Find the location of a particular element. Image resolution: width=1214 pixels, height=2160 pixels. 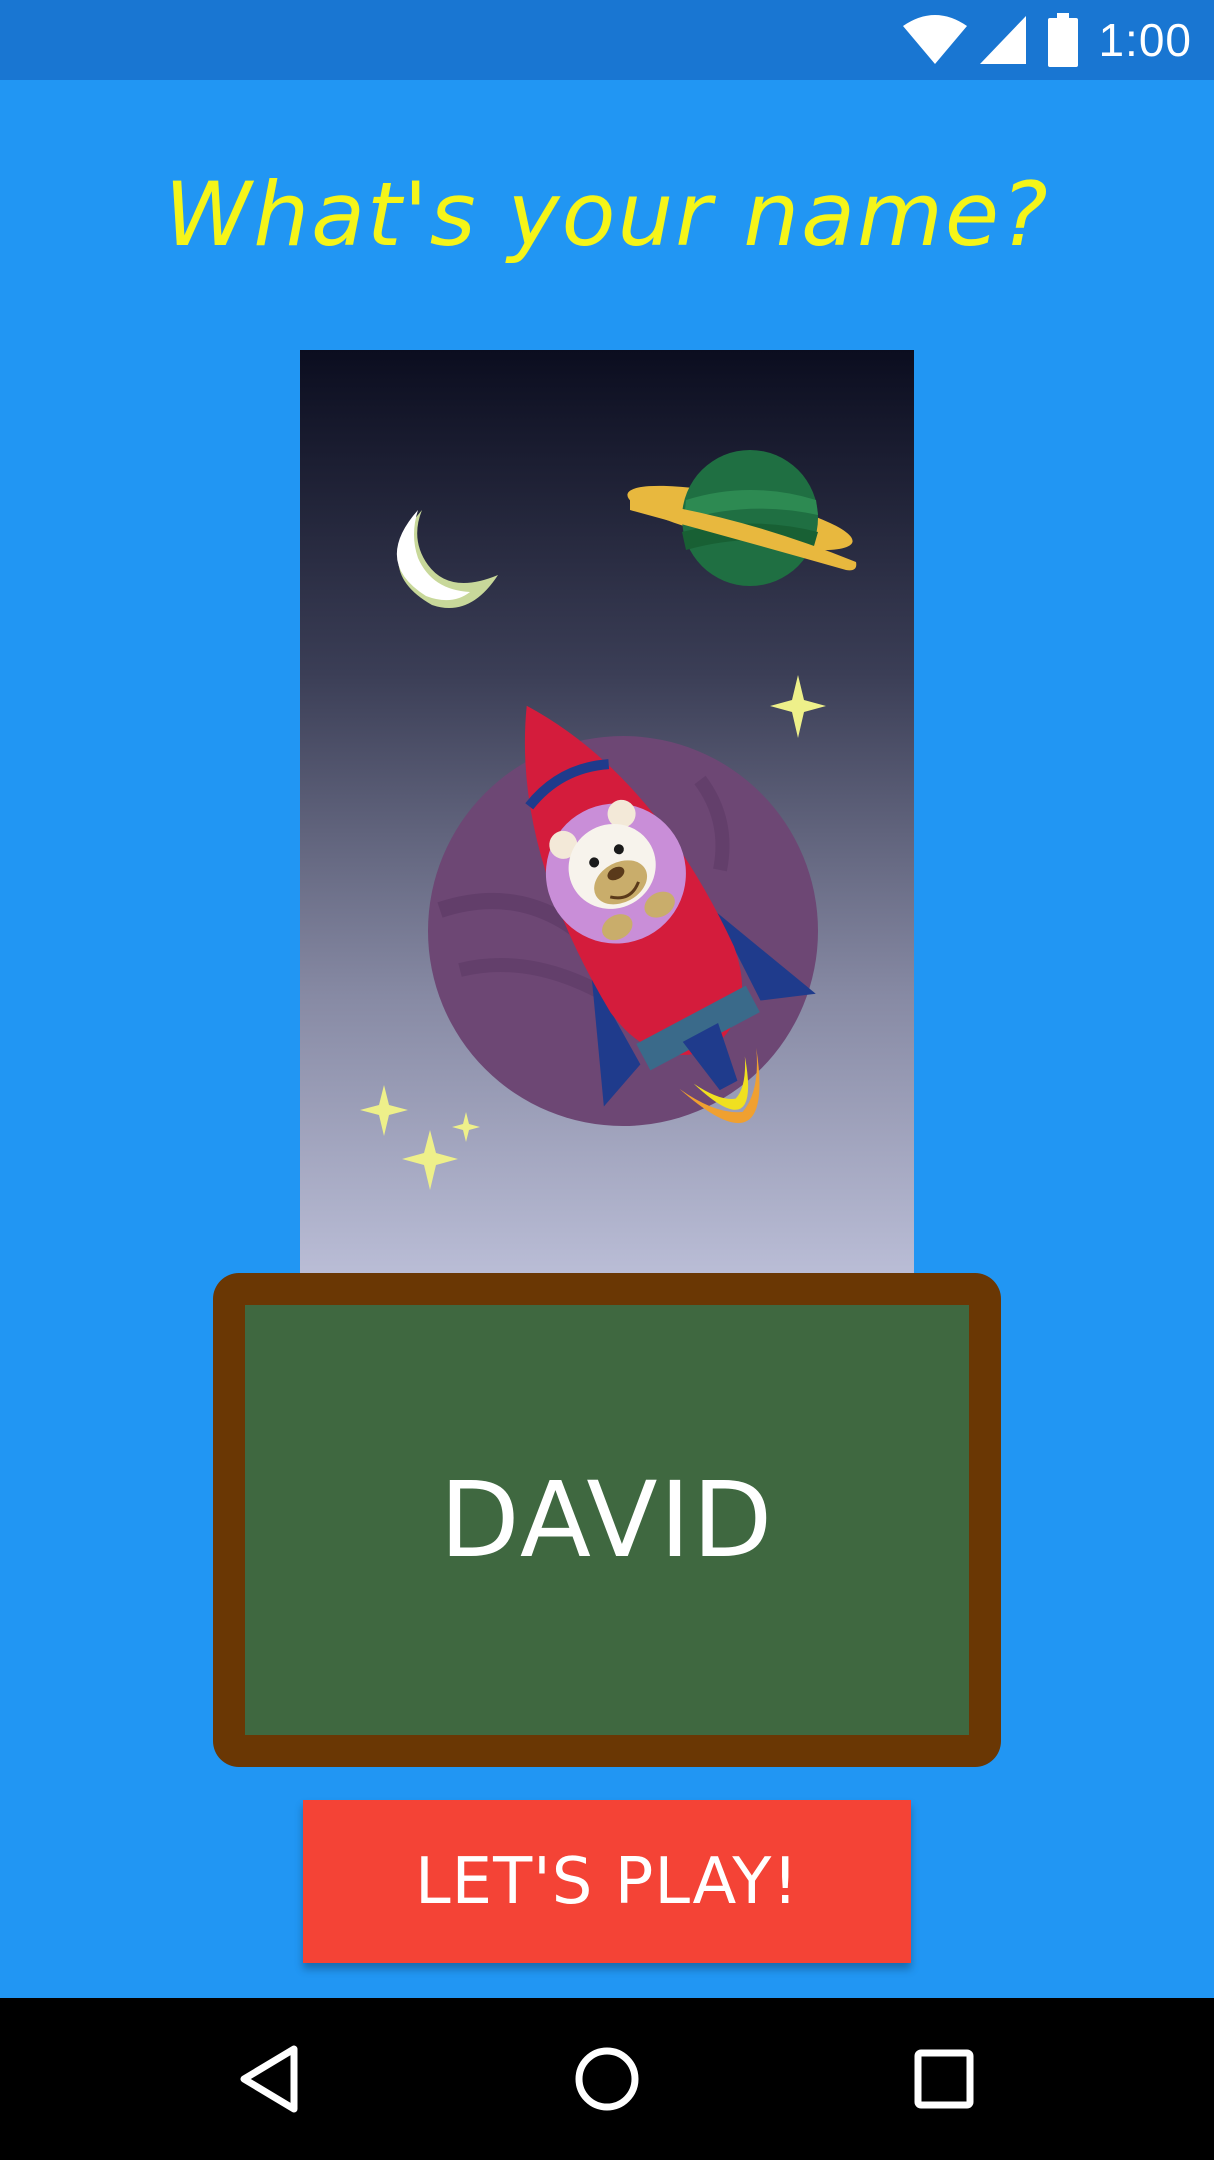

wifi-icon is located at coordinates (935, 40).